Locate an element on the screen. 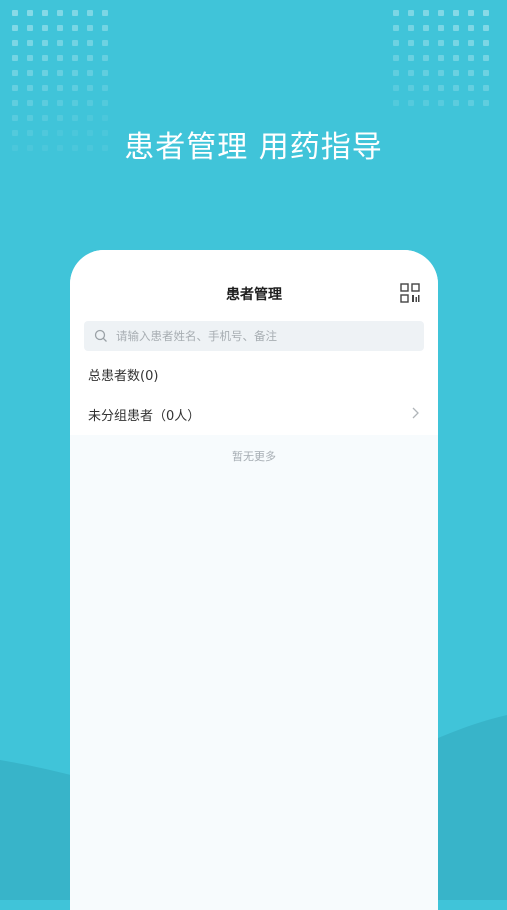  chevron-right-icon is located at coordinates (415, 413).